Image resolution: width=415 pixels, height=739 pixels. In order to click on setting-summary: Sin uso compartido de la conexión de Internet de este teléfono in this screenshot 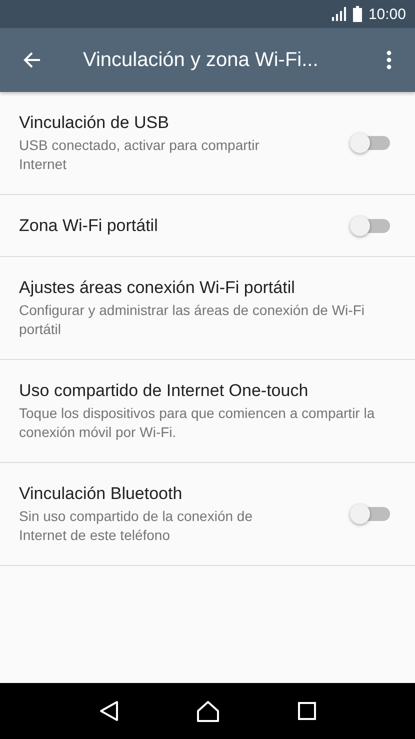, I will do `click(136, 525)`.